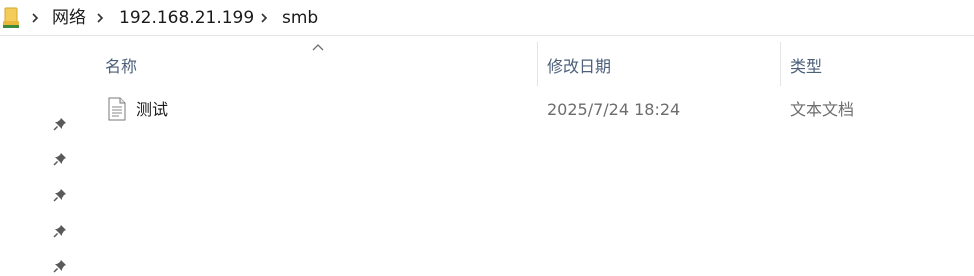 The image size is (974, 276). I want to click on breadcrumb-item-network: 网络, so click(69, 18).